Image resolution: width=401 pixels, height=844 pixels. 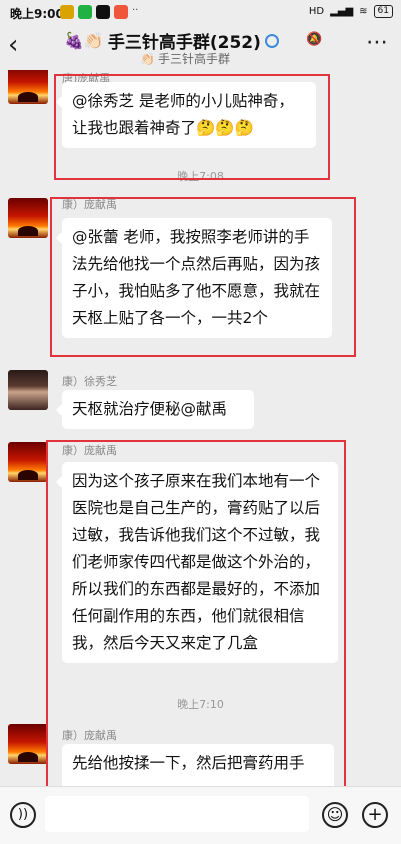 I want to click on subtitle-emoji: 👏🏻, so click(x=147, y=58).